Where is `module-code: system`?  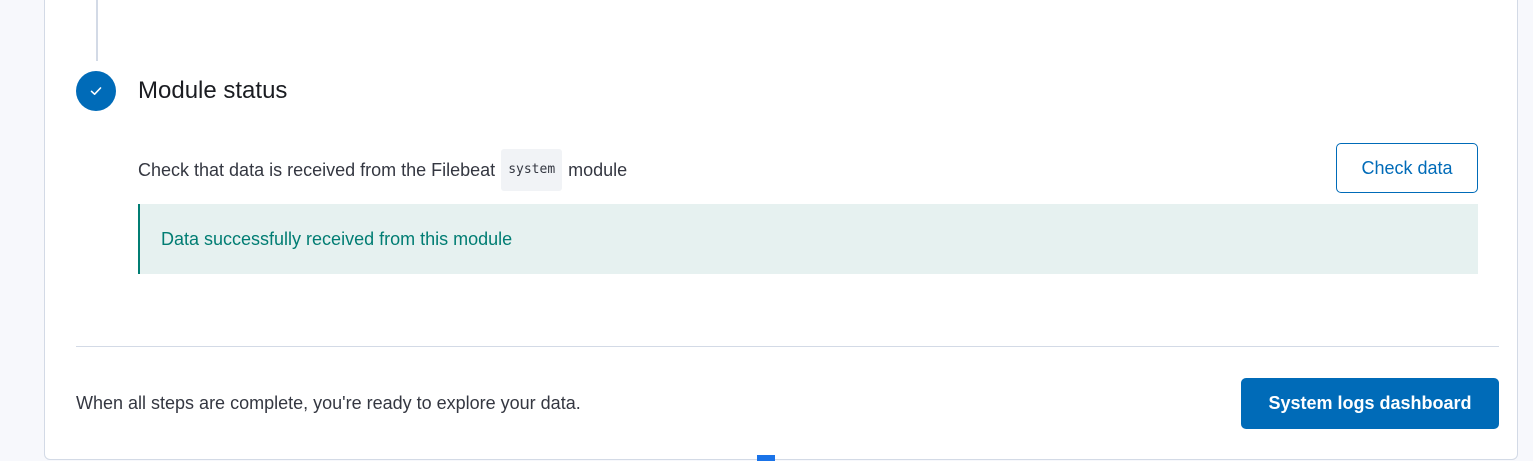 module-code: system is located at coordinates (532, 170).